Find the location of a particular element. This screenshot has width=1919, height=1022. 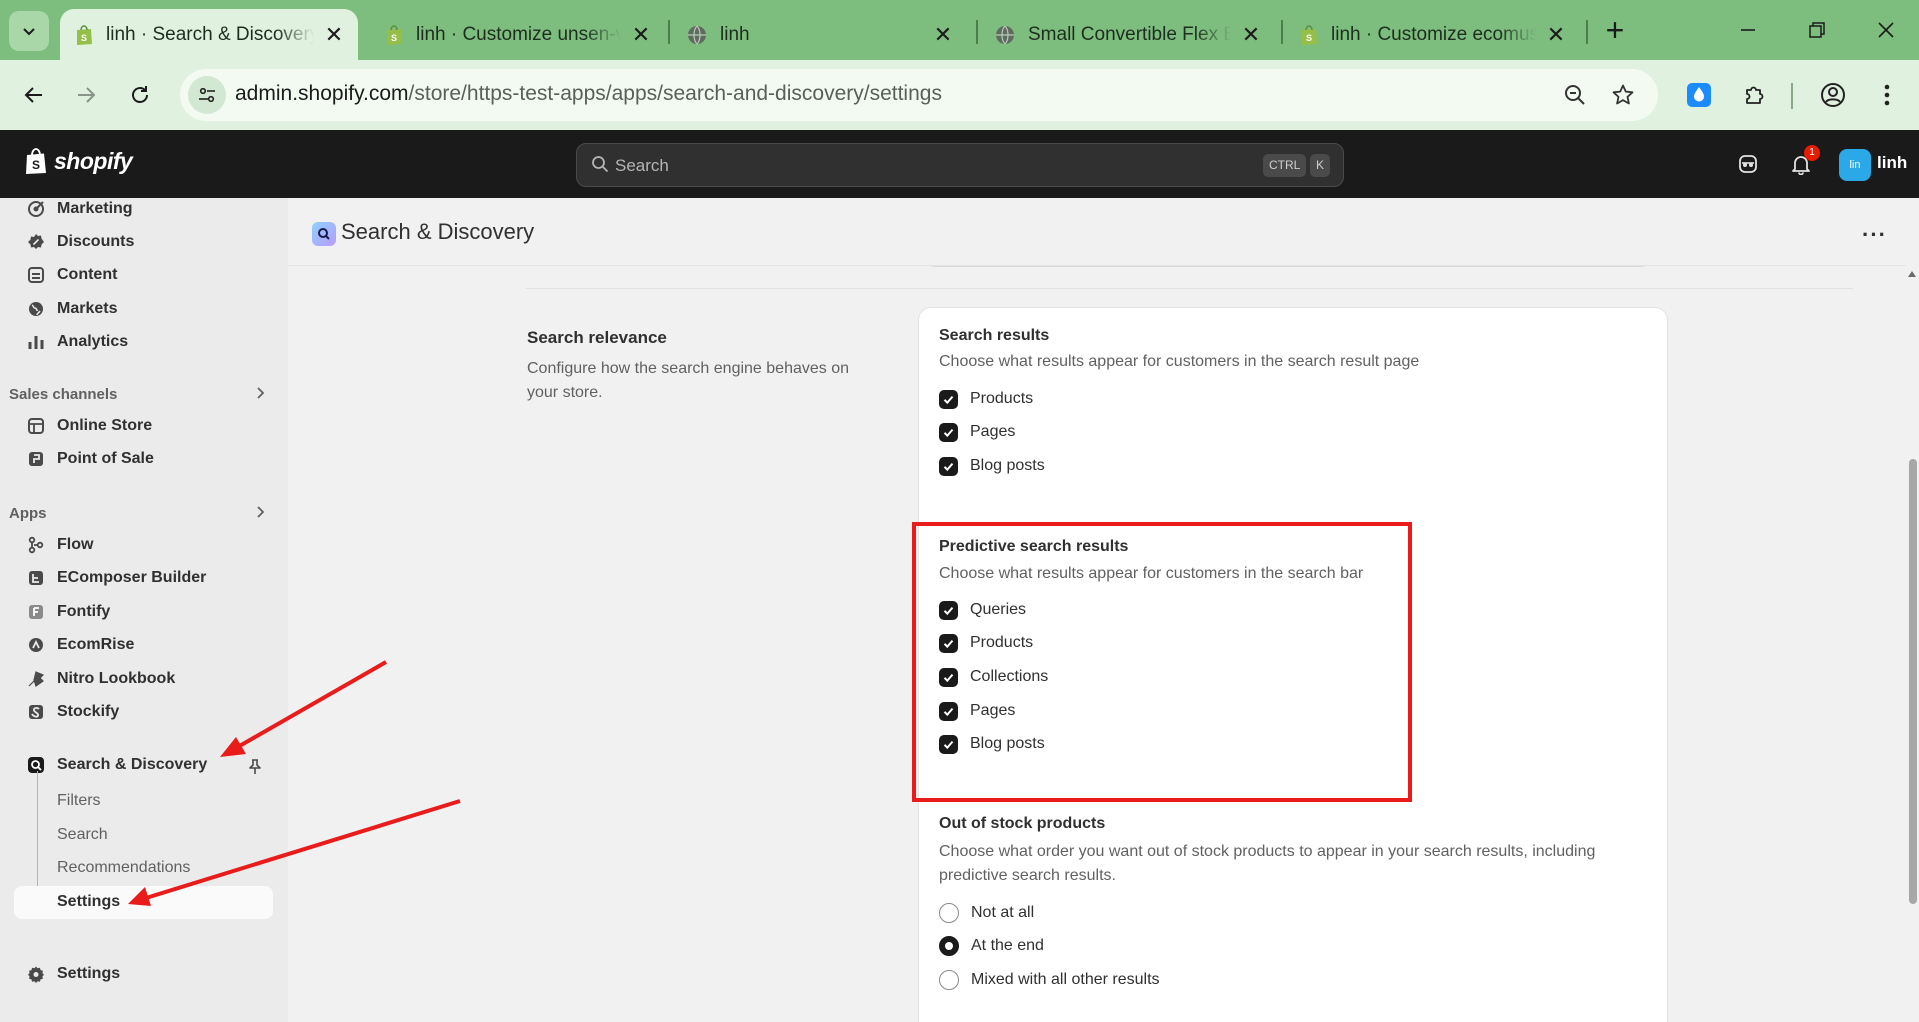

account-circle-icon is located at coordinates (1833, 95).